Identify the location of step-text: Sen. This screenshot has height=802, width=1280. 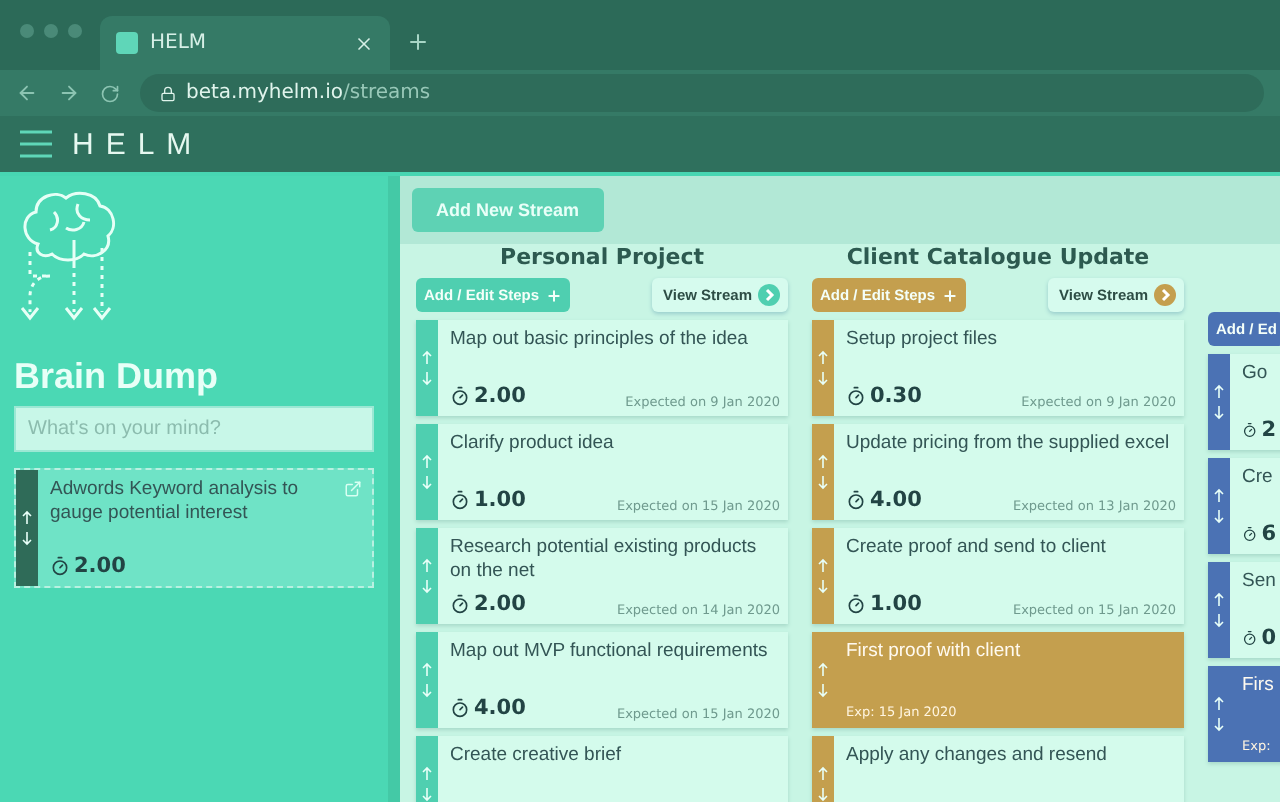
(1259, 582).